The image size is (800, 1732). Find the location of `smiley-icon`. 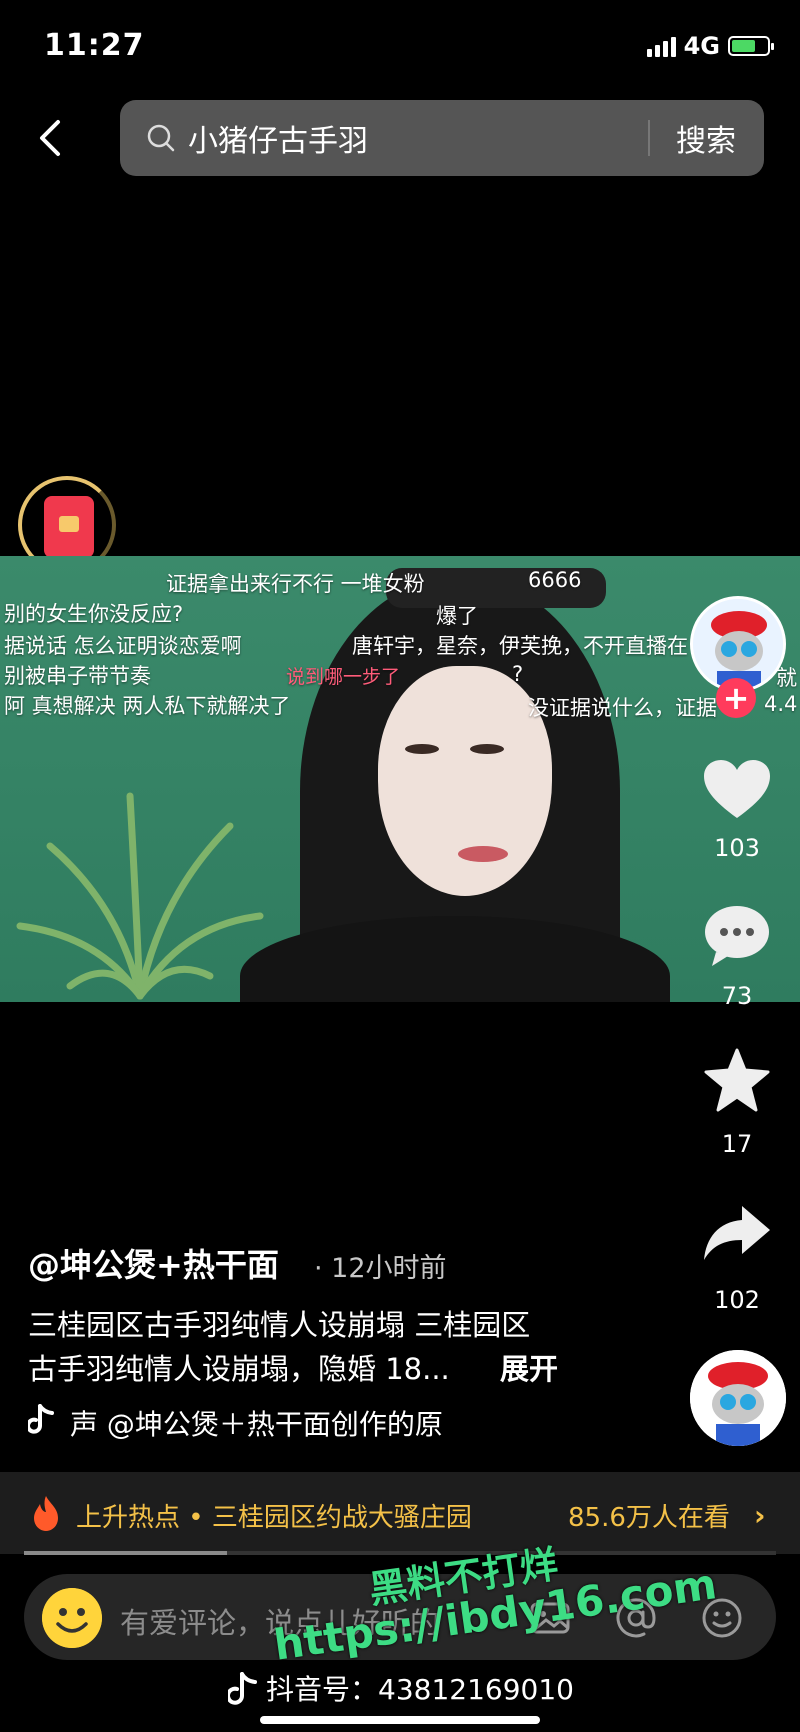

smiley-icon is located at coordinates (72, 1618).